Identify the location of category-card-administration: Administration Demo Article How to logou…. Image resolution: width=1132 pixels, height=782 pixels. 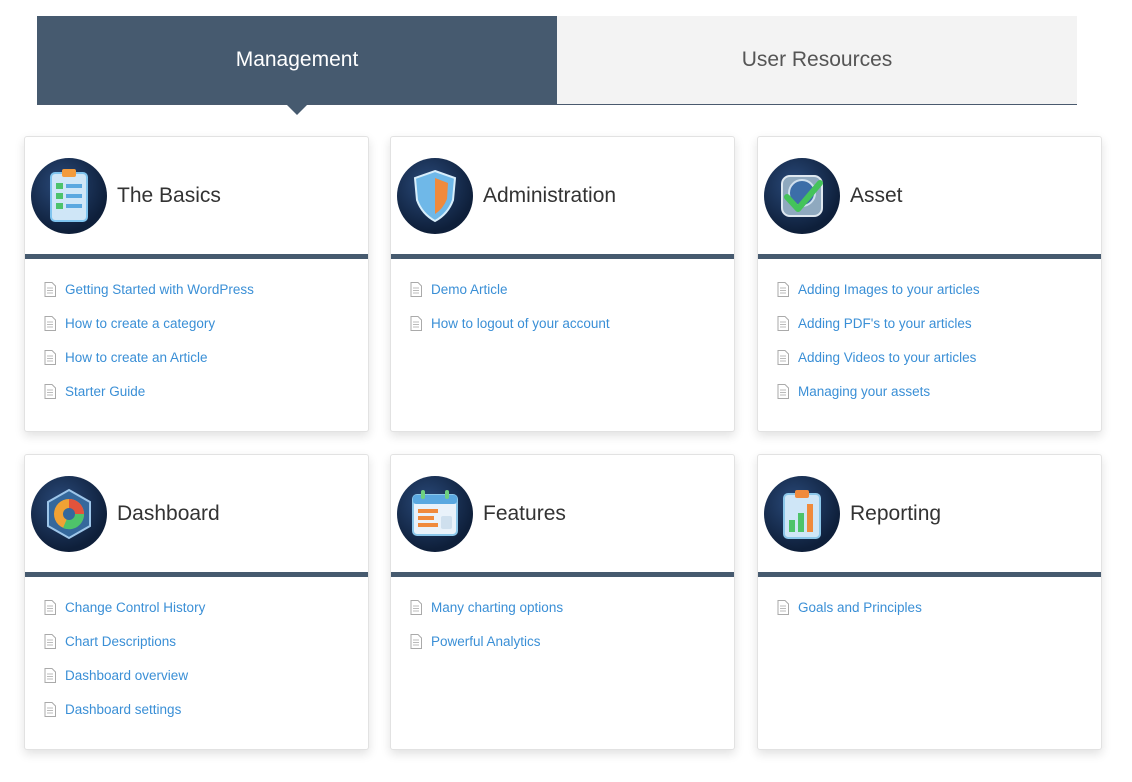
(562, 284).